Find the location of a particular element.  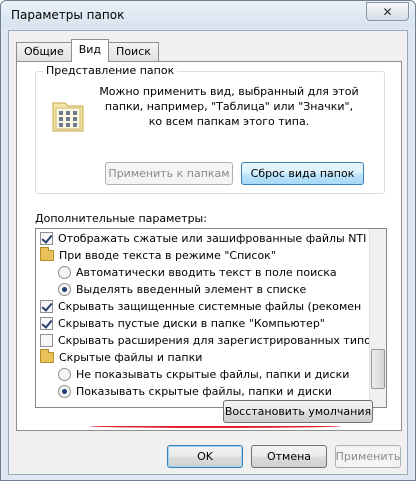

tab-view: Вид is located at coordinates (90, 50).